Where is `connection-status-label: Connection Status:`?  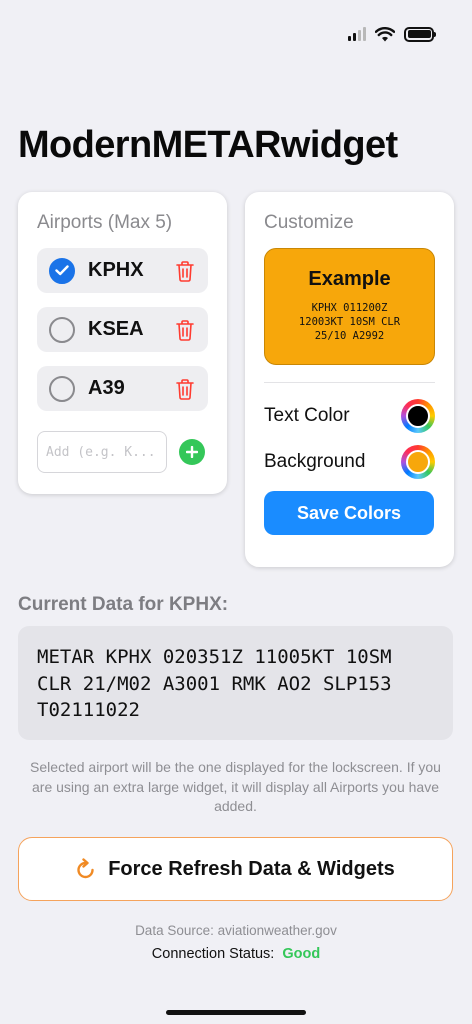
connection-status-label: Connection Status: is located at coordinates (213, 954).